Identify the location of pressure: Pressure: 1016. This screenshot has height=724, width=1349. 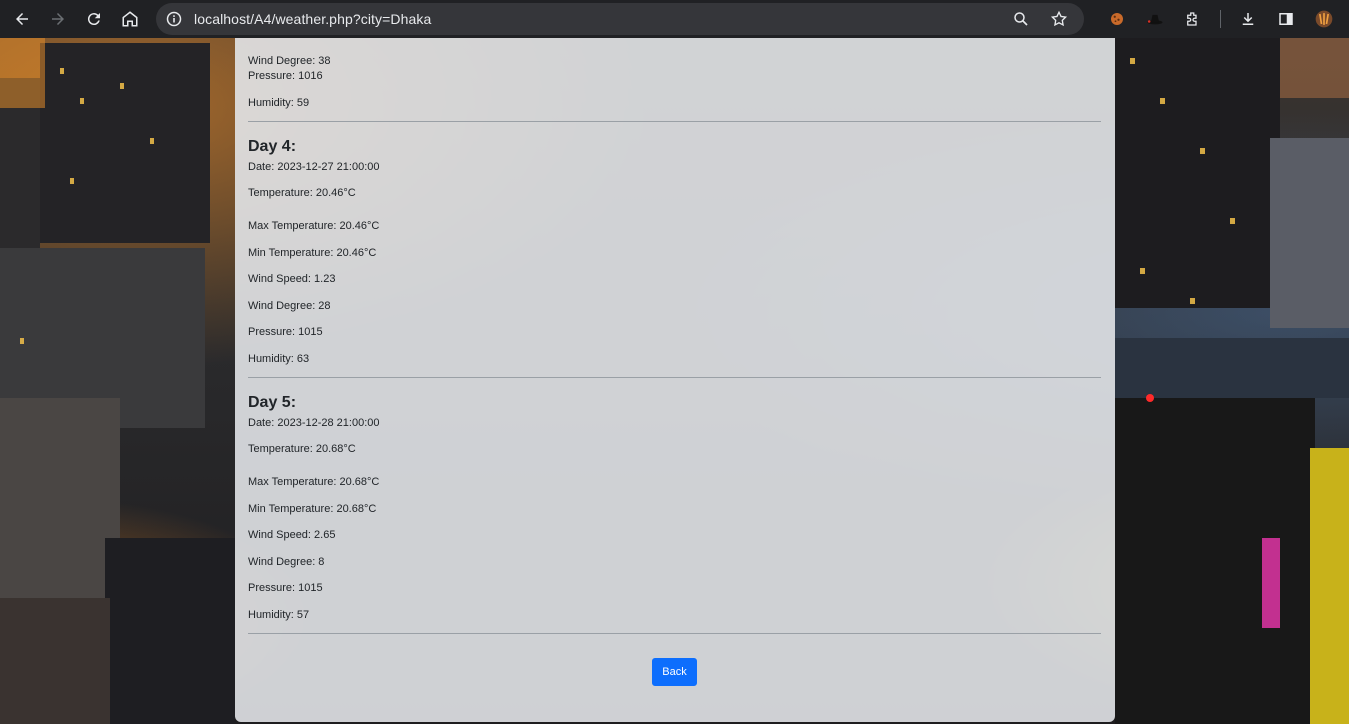
(285, 76).